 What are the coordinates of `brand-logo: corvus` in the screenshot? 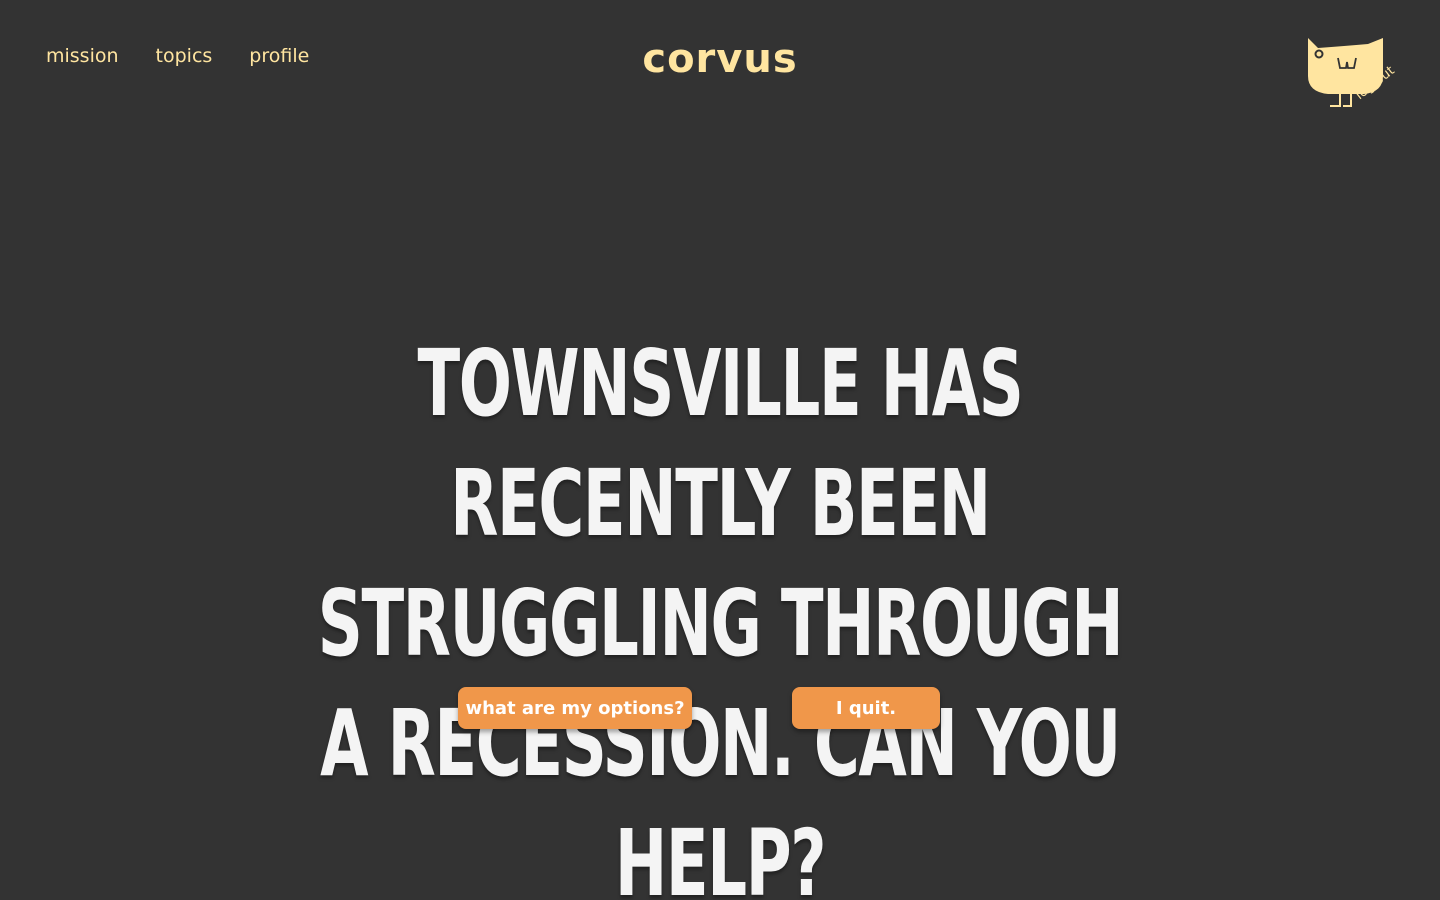 It's located at (720, 59).